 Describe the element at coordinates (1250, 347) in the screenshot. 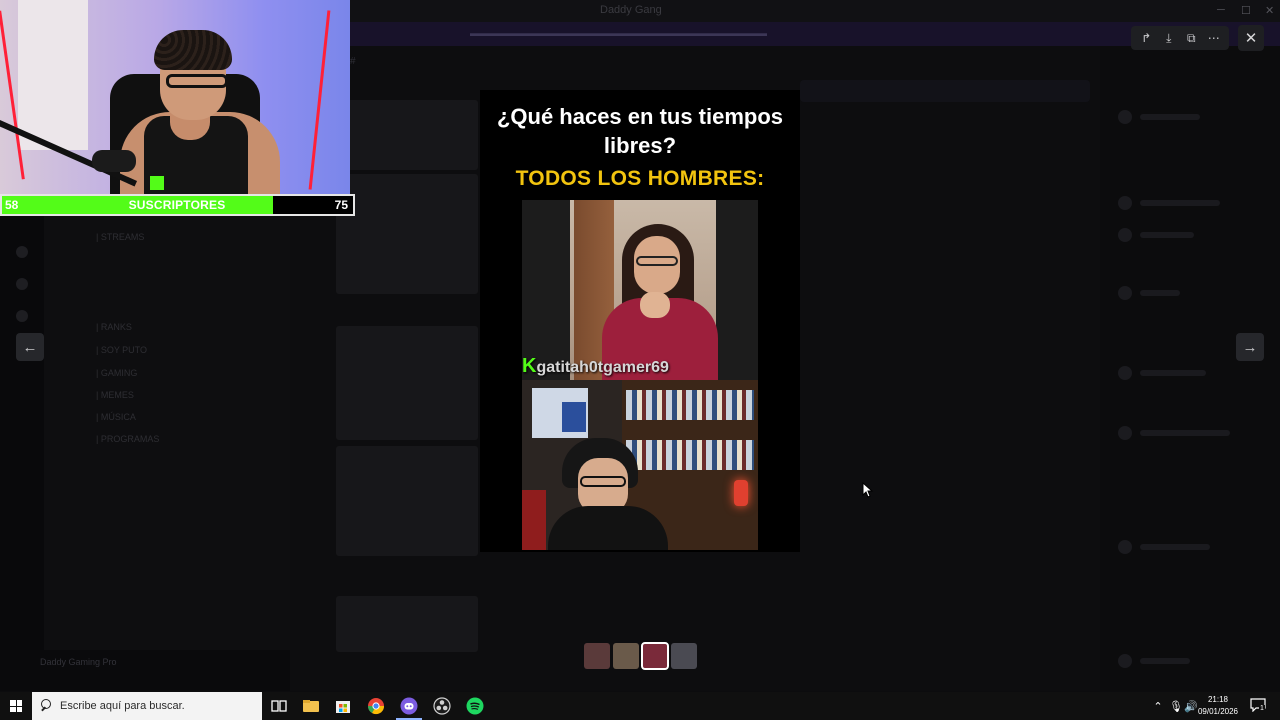

I see `arrow-right-icon: →` at that location.